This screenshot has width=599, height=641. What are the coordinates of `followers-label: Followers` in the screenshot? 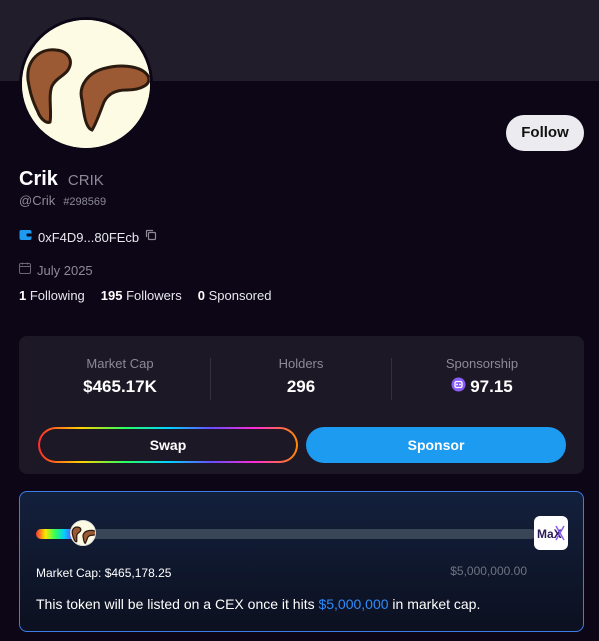 It's located at (154, 295).